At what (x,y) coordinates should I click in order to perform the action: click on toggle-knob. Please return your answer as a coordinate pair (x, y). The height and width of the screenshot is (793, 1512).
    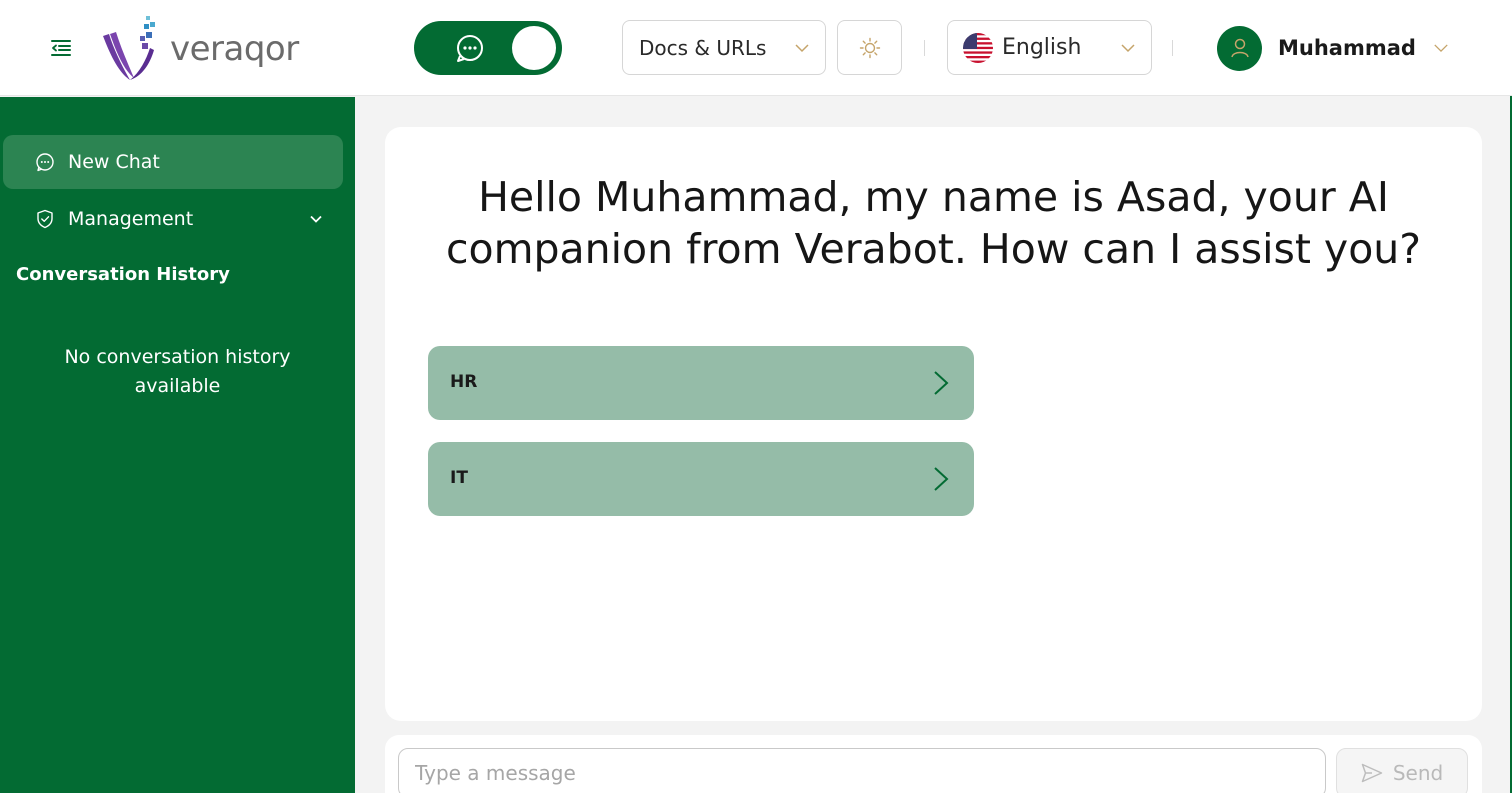
    Looking at the image, I should click on (534, 48).